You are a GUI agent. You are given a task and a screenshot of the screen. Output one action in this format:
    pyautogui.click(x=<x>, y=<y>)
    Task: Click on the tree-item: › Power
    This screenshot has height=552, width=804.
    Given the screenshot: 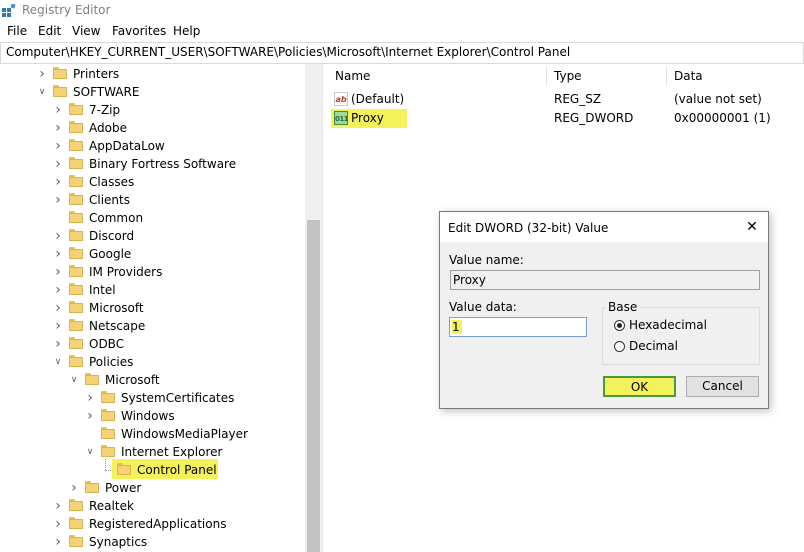 What is the action you would take?
    pyautogui.click(x=152, y=488)
    